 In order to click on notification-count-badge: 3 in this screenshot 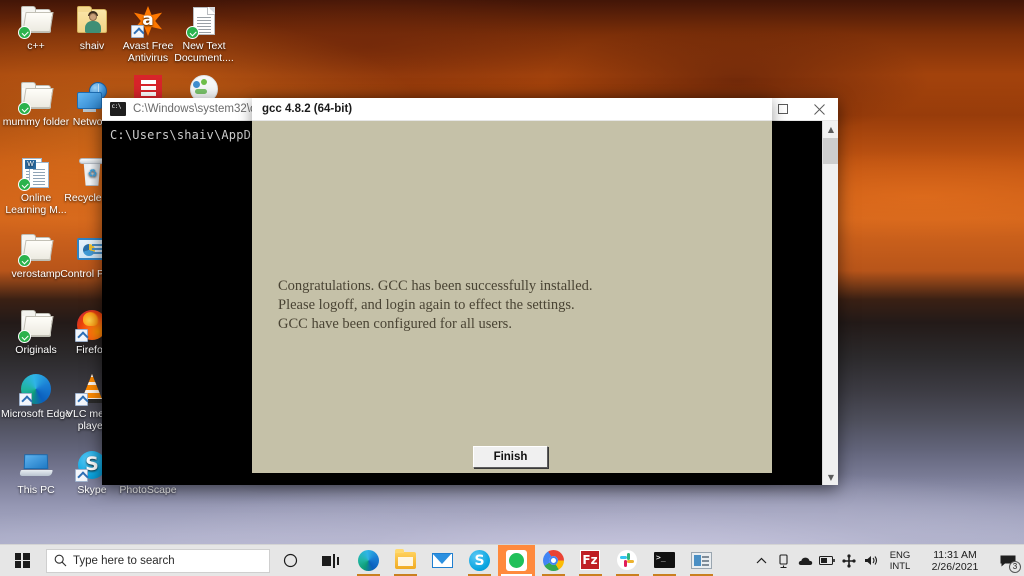, I will do `click(1015, 566)`.